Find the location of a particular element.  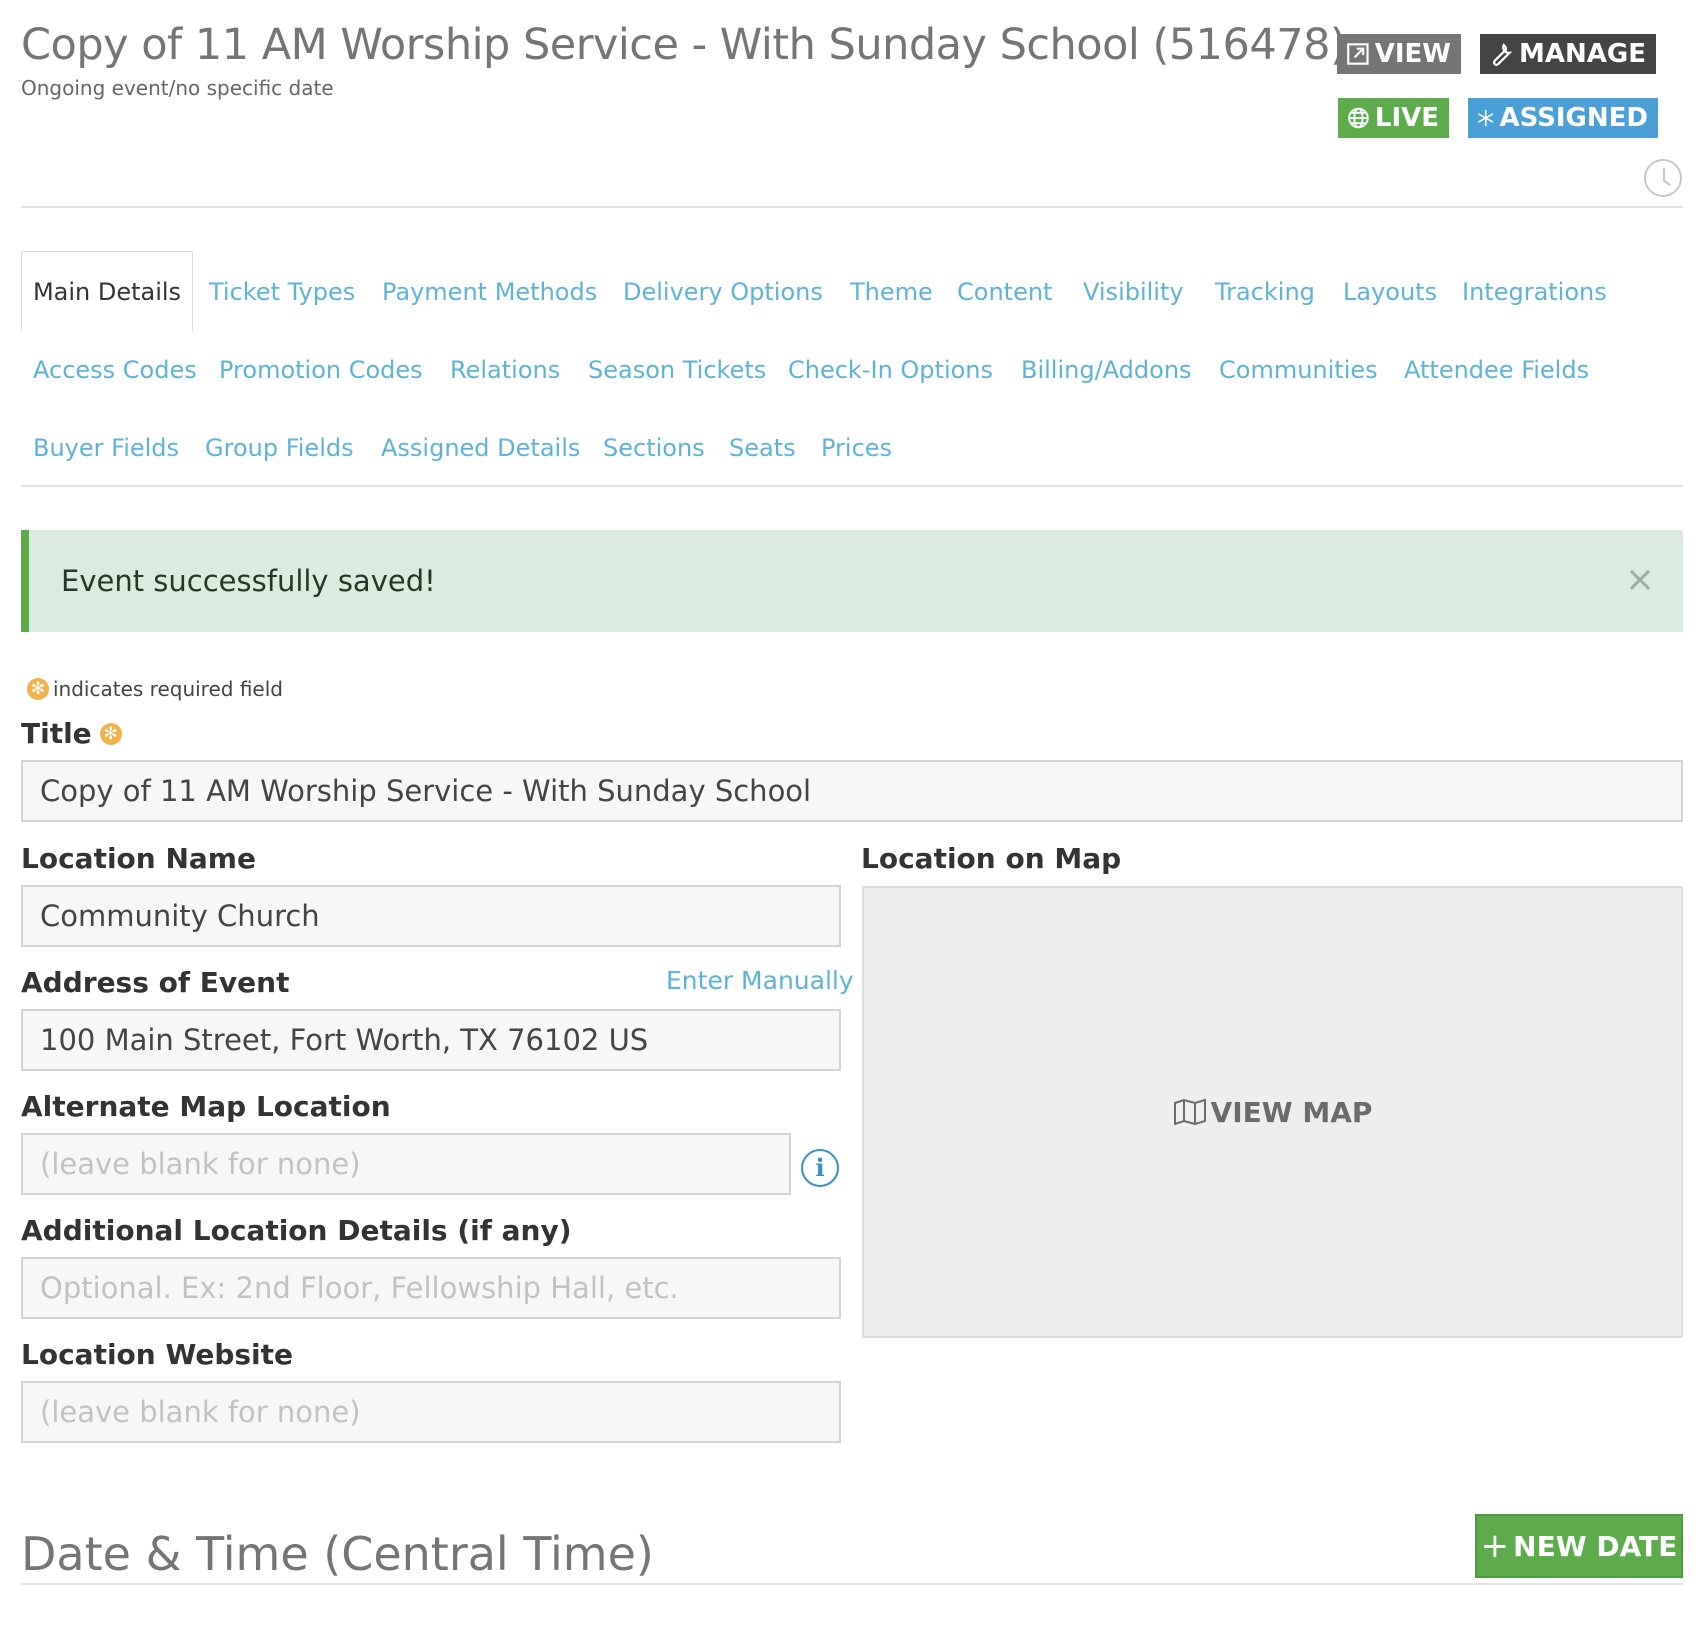

new-date-label: NEW DATE is located at coordinates (1595, 1546).